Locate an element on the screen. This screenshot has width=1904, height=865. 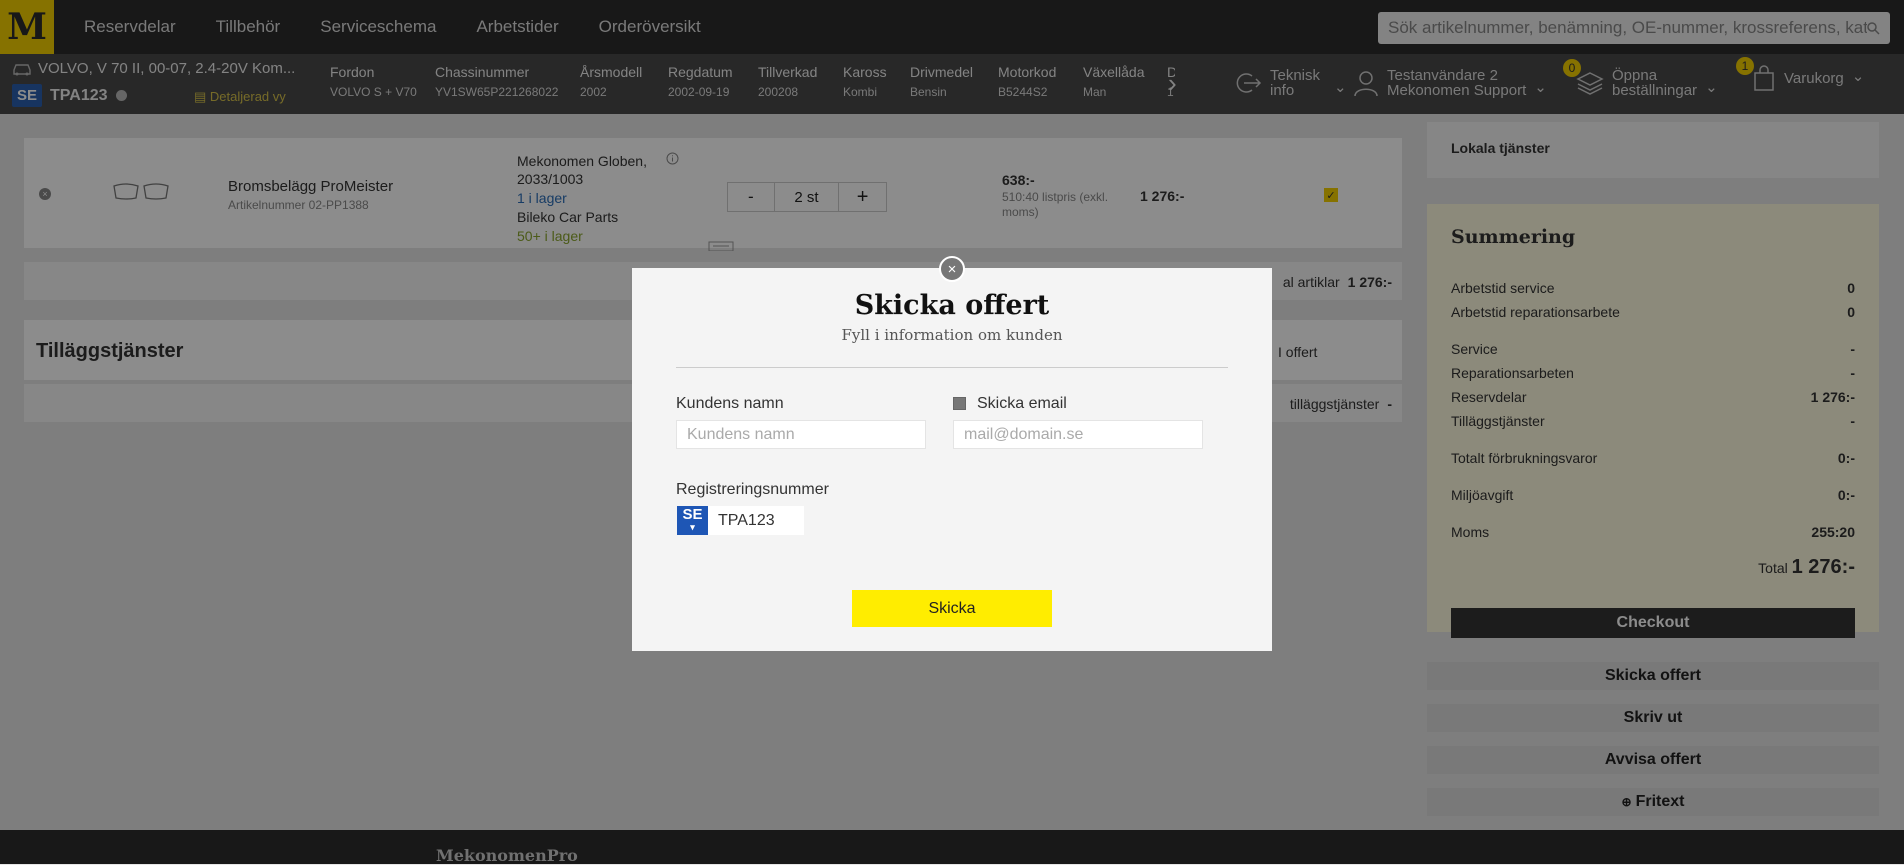
send-button: Skicka is located at coordinates (952, 608).